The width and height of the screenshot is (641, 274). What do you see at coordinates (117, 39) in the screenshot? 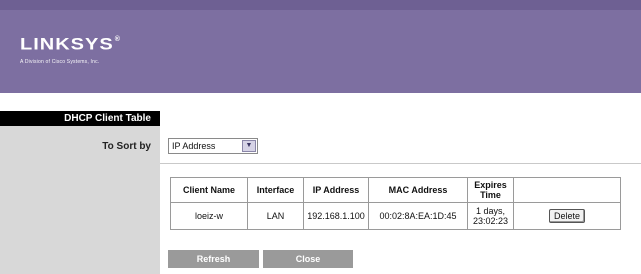
I see `registered-mark: ®` at bounding box center [117, 39].